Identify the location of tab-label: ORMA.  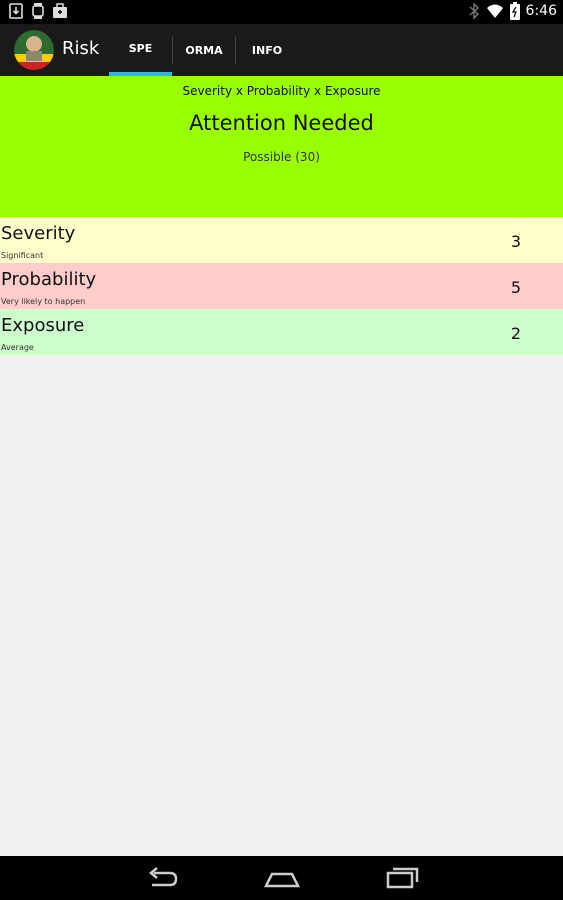
(204, 50).